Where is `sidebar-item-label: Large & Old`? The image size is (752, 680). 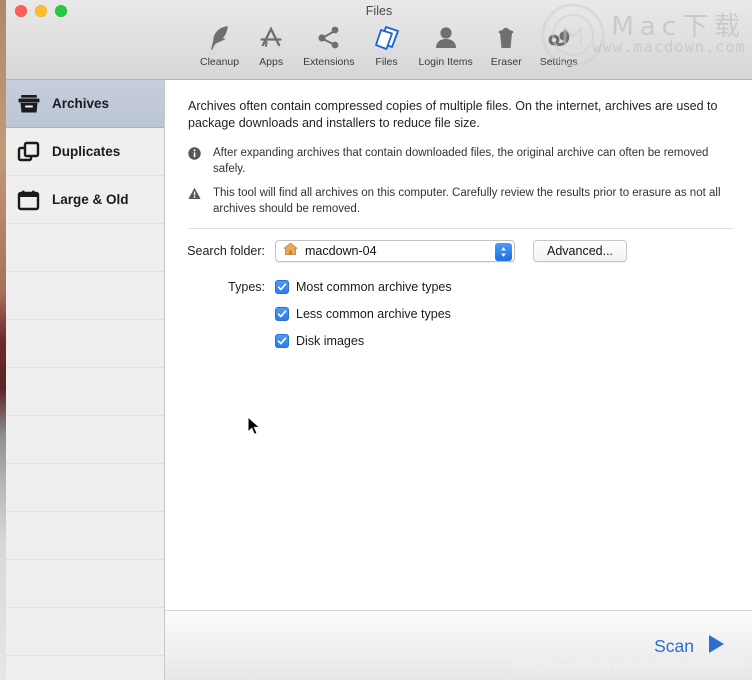 sidebar-item-label: Large & Old is located at coordinates (90, 199).